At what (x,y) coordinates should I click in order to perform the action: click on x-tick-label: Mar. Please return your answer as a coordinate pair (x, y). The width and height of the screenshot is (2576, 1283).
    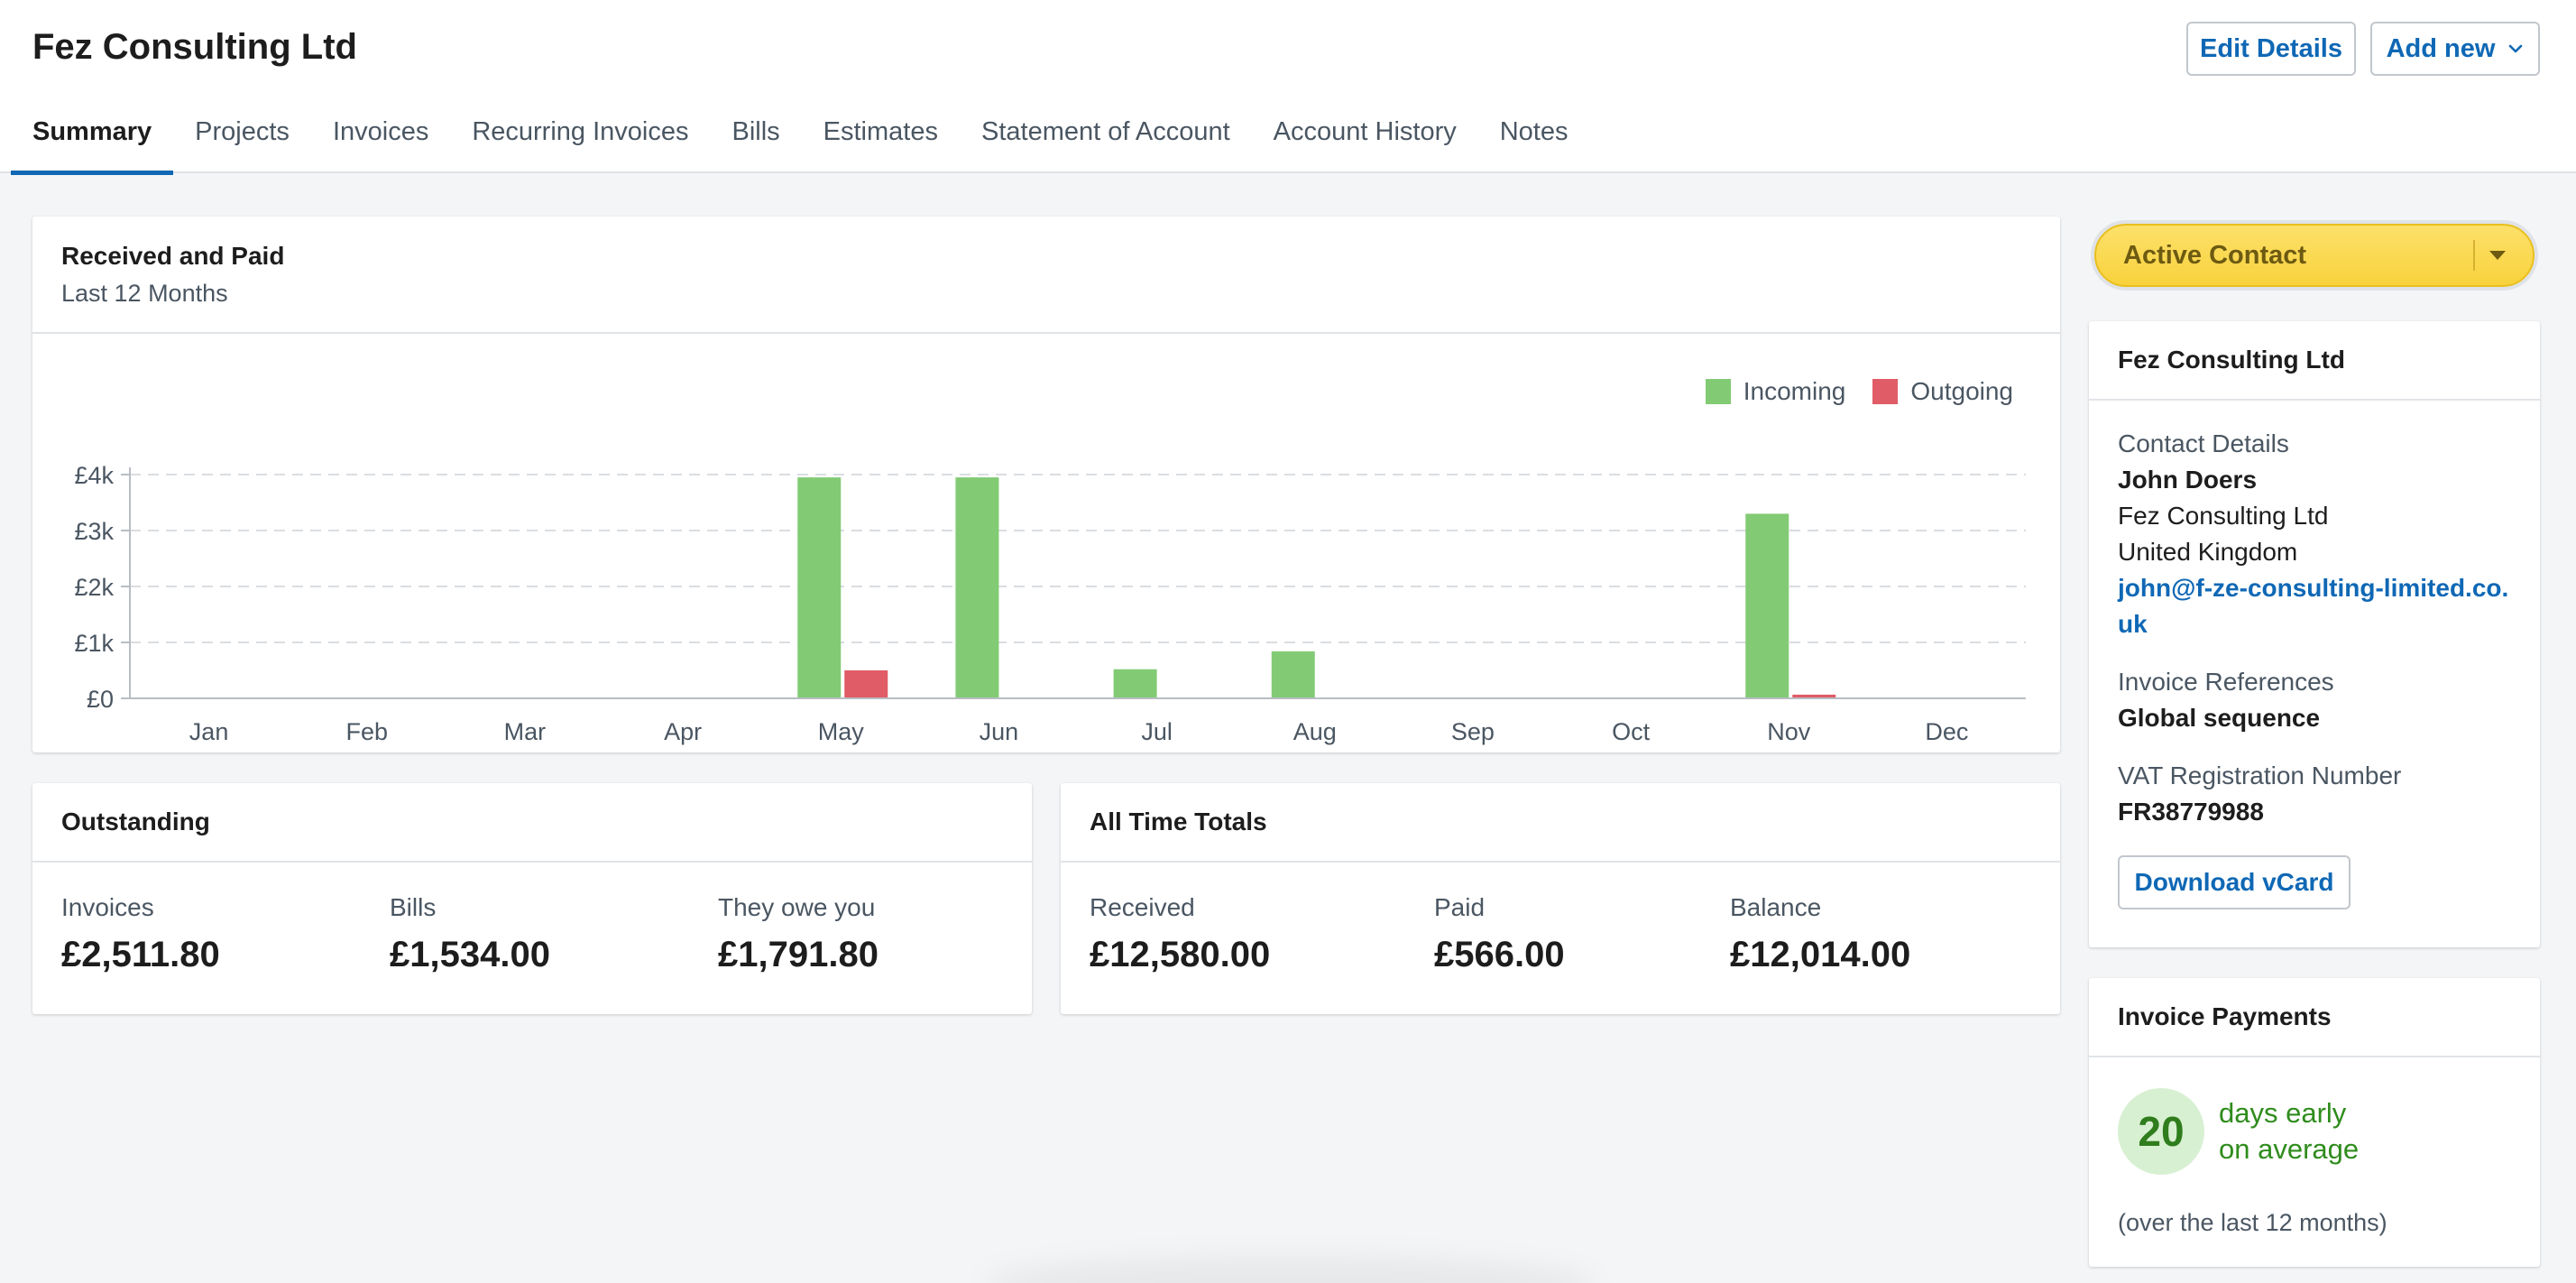
    Looking at the image, I should click on (526, 731).